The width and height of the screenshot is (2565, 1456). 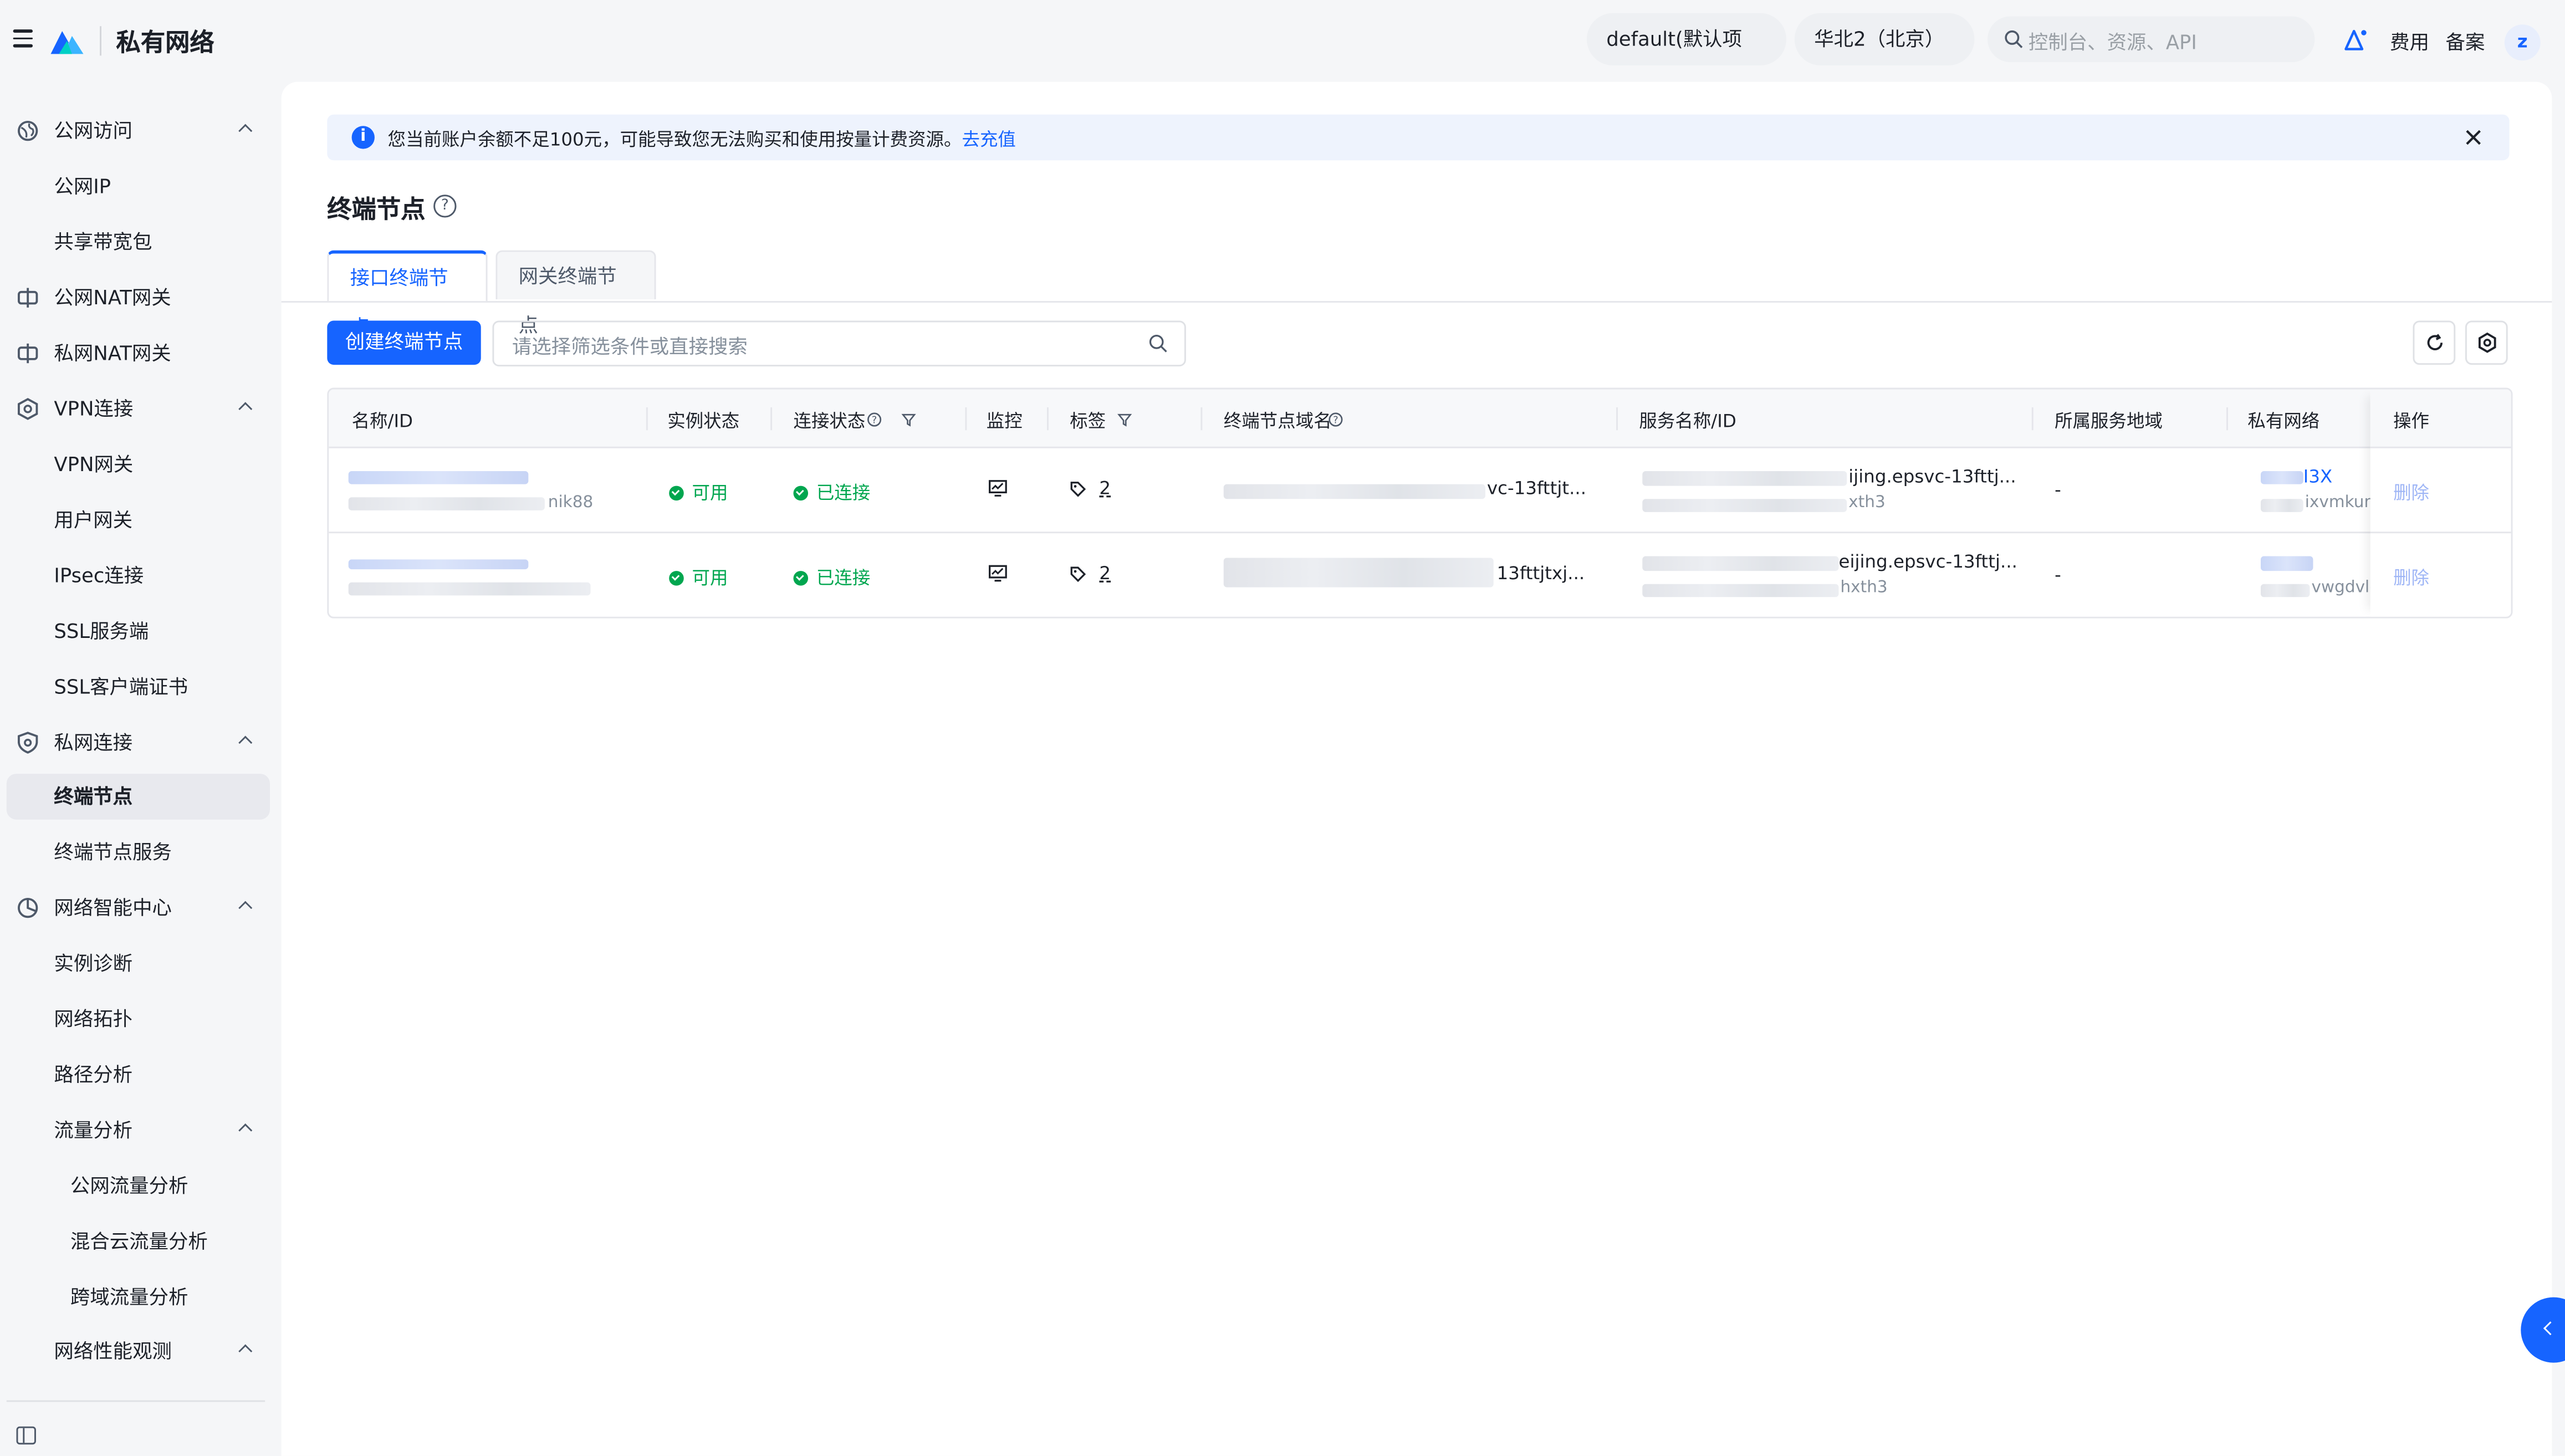 What do you see at coordinates (138, 1352) in the screenshot?
I see `sidebar-group-performance: 网络性能观测` at bounding box center [138, 1352].